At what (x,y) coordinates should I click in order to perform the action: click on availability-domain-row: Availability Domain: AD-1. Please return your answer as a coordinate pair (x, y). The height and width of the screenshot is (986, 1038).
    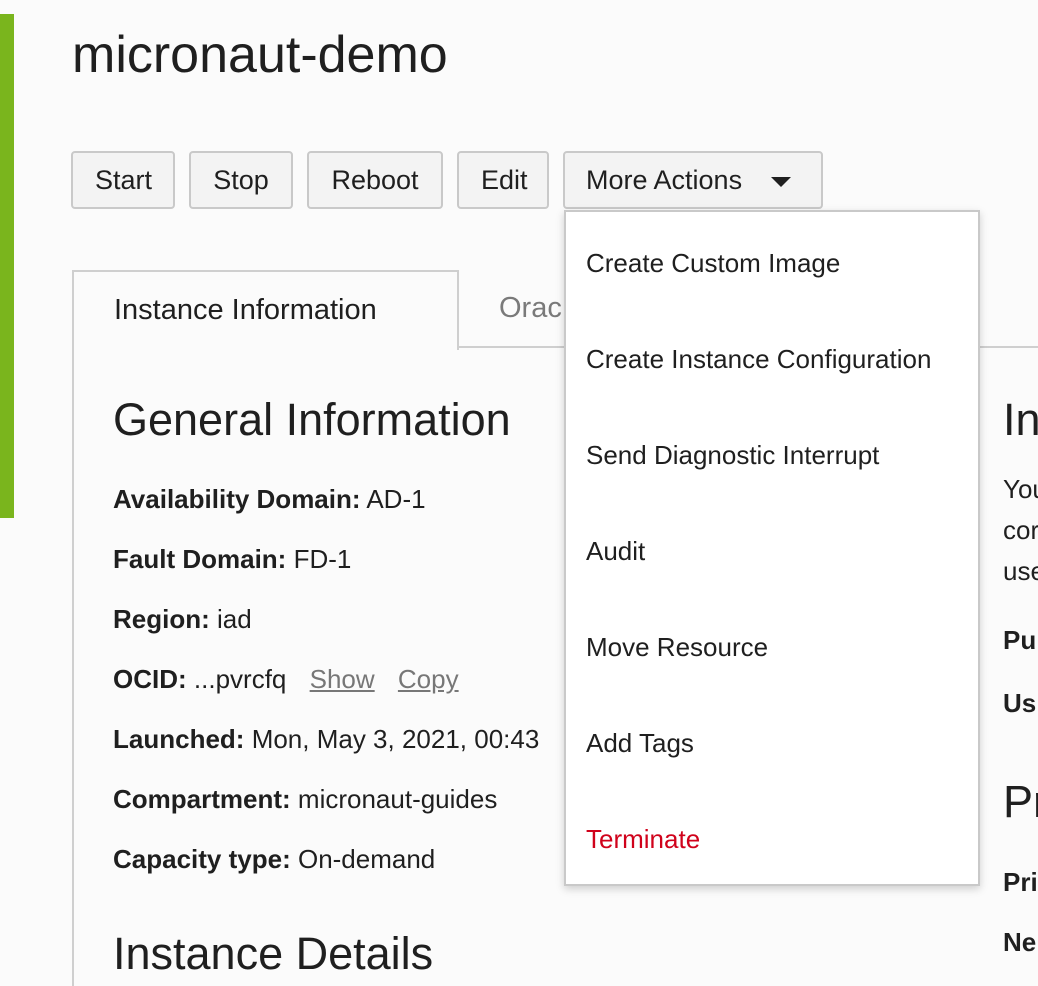
    Looking at the image, I should click on (269, 499).